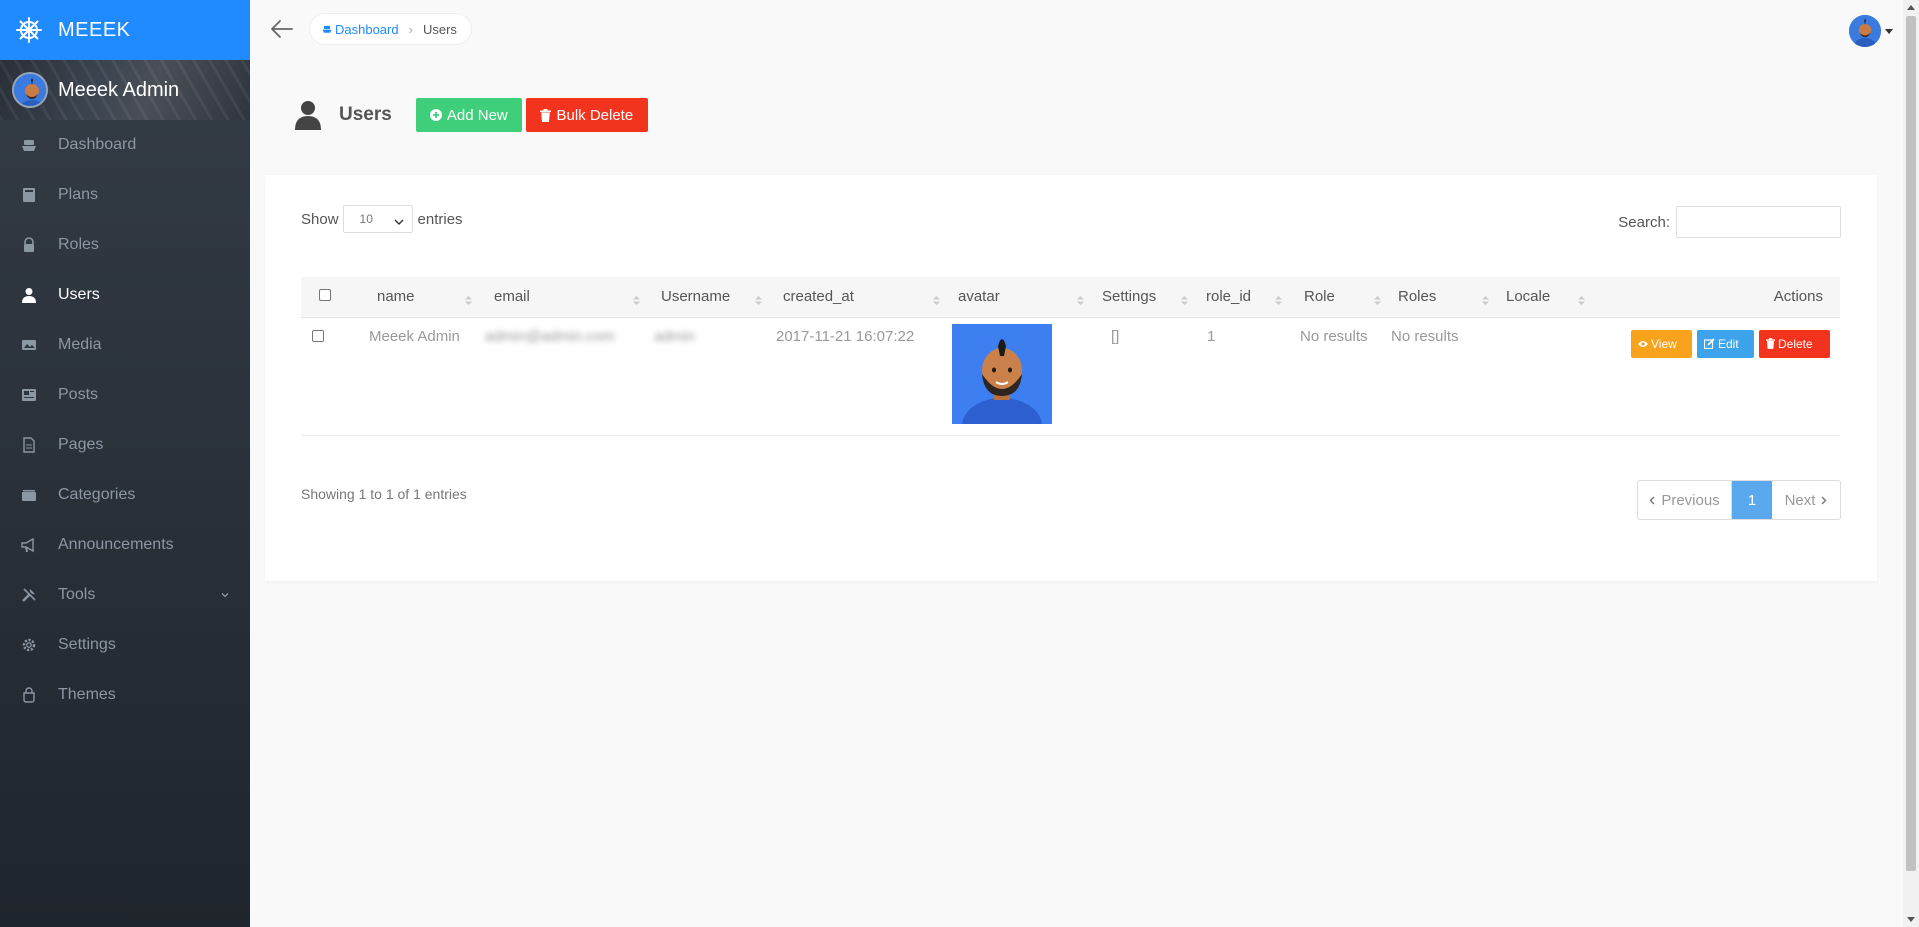 This screenshot has width=1919, height=927. Describe the element at coordinates (125, 445) in the screenshot. I see `sidebar-item-pages: Pages` at that location.